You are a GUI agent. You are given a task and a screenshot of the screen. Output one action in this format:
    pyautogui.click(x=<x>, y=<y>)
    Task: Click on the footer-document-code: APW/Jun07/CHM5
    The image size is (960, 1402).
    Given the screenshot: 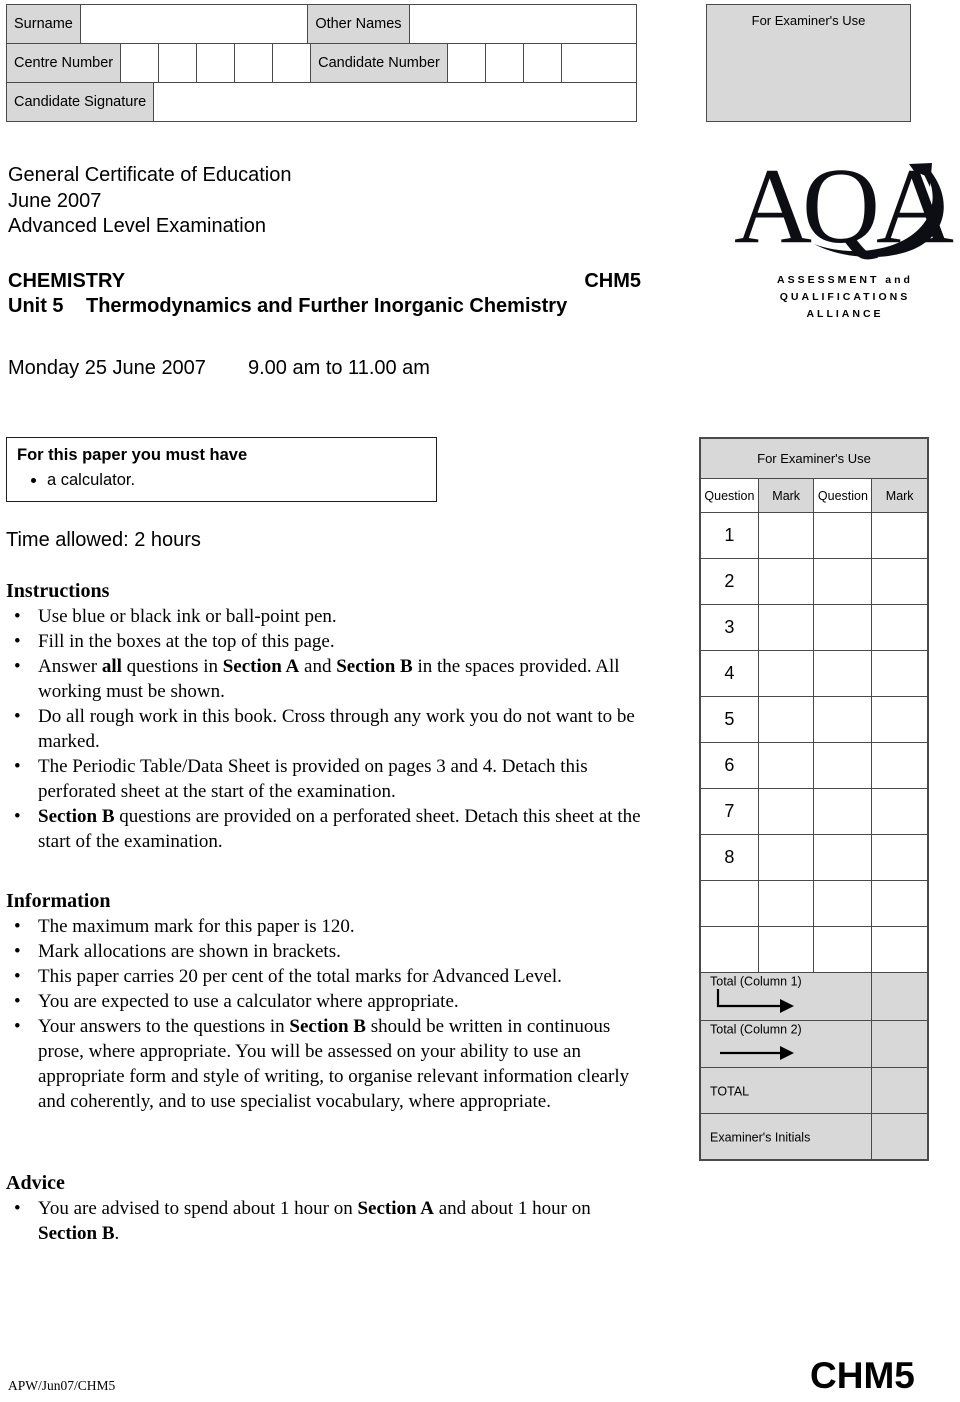 What is the action you would take?
    pyautogui.click(x=62, y=1385)
    